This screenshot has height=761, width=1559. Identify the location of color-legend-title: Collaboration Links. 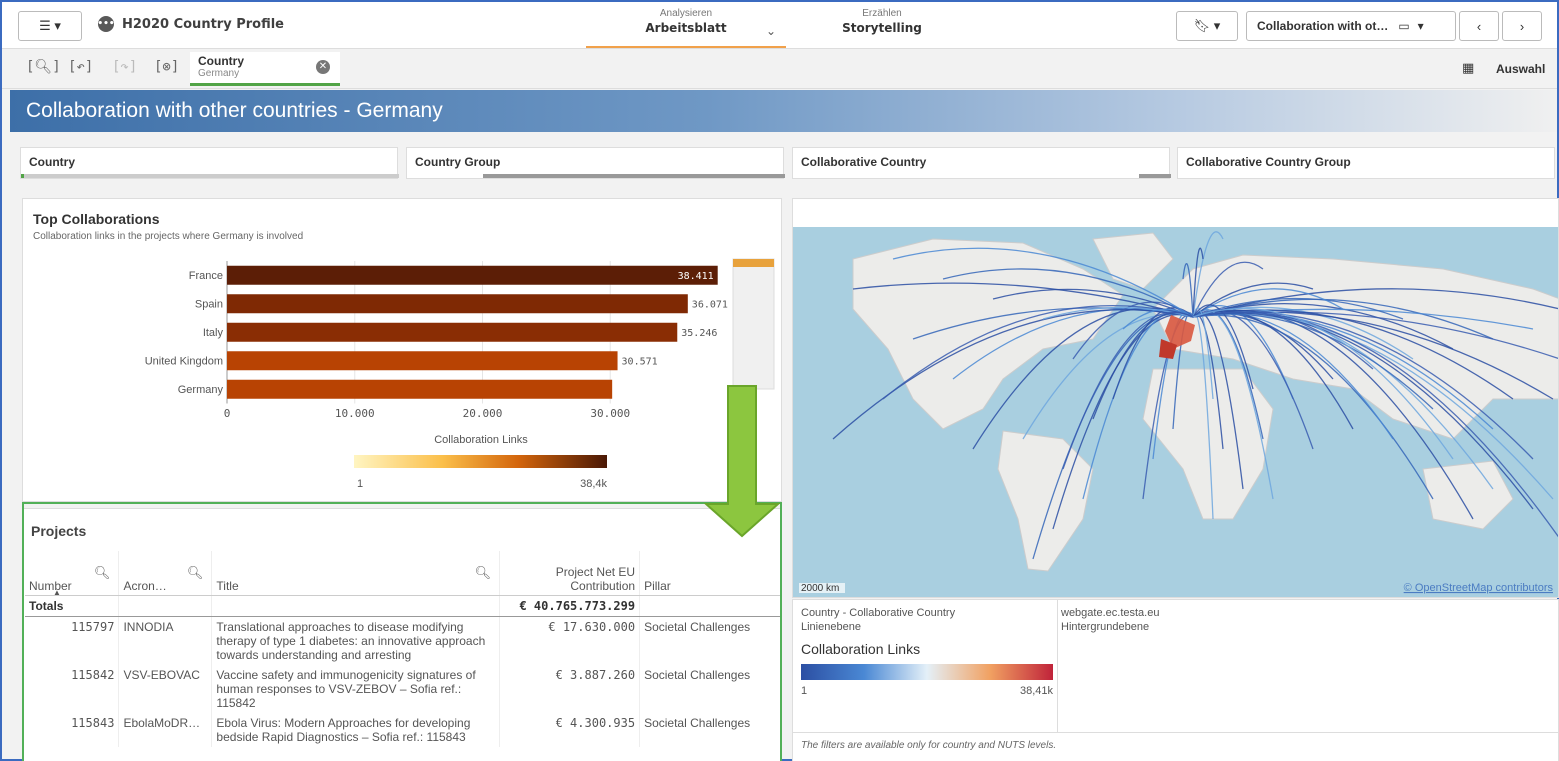
(861, 649).